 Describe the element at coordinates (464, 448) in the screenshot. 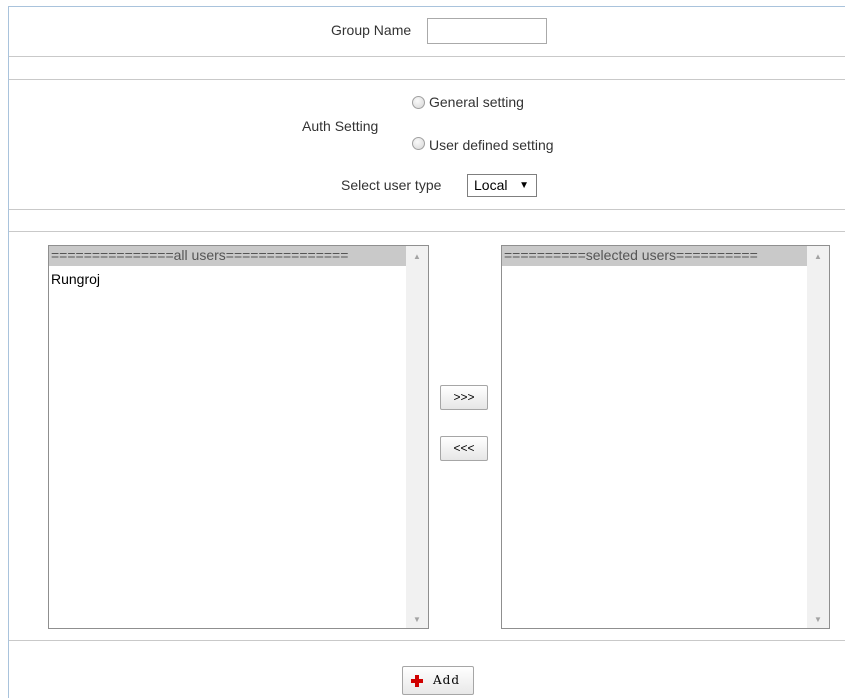

I see `move-left-button: <<<` at that location.